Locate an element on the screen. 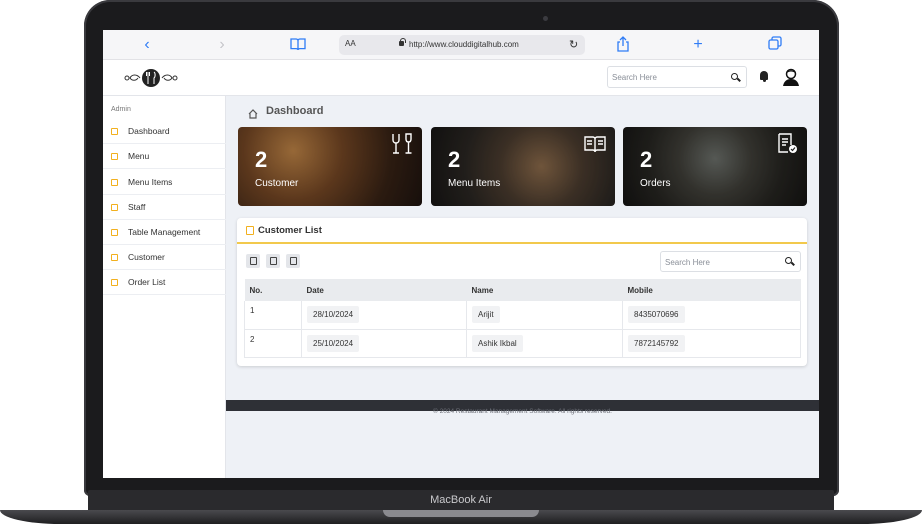 The height and width of the screenshot is (530, 922). cell-no: 1 is located at coordinates (273, 315).